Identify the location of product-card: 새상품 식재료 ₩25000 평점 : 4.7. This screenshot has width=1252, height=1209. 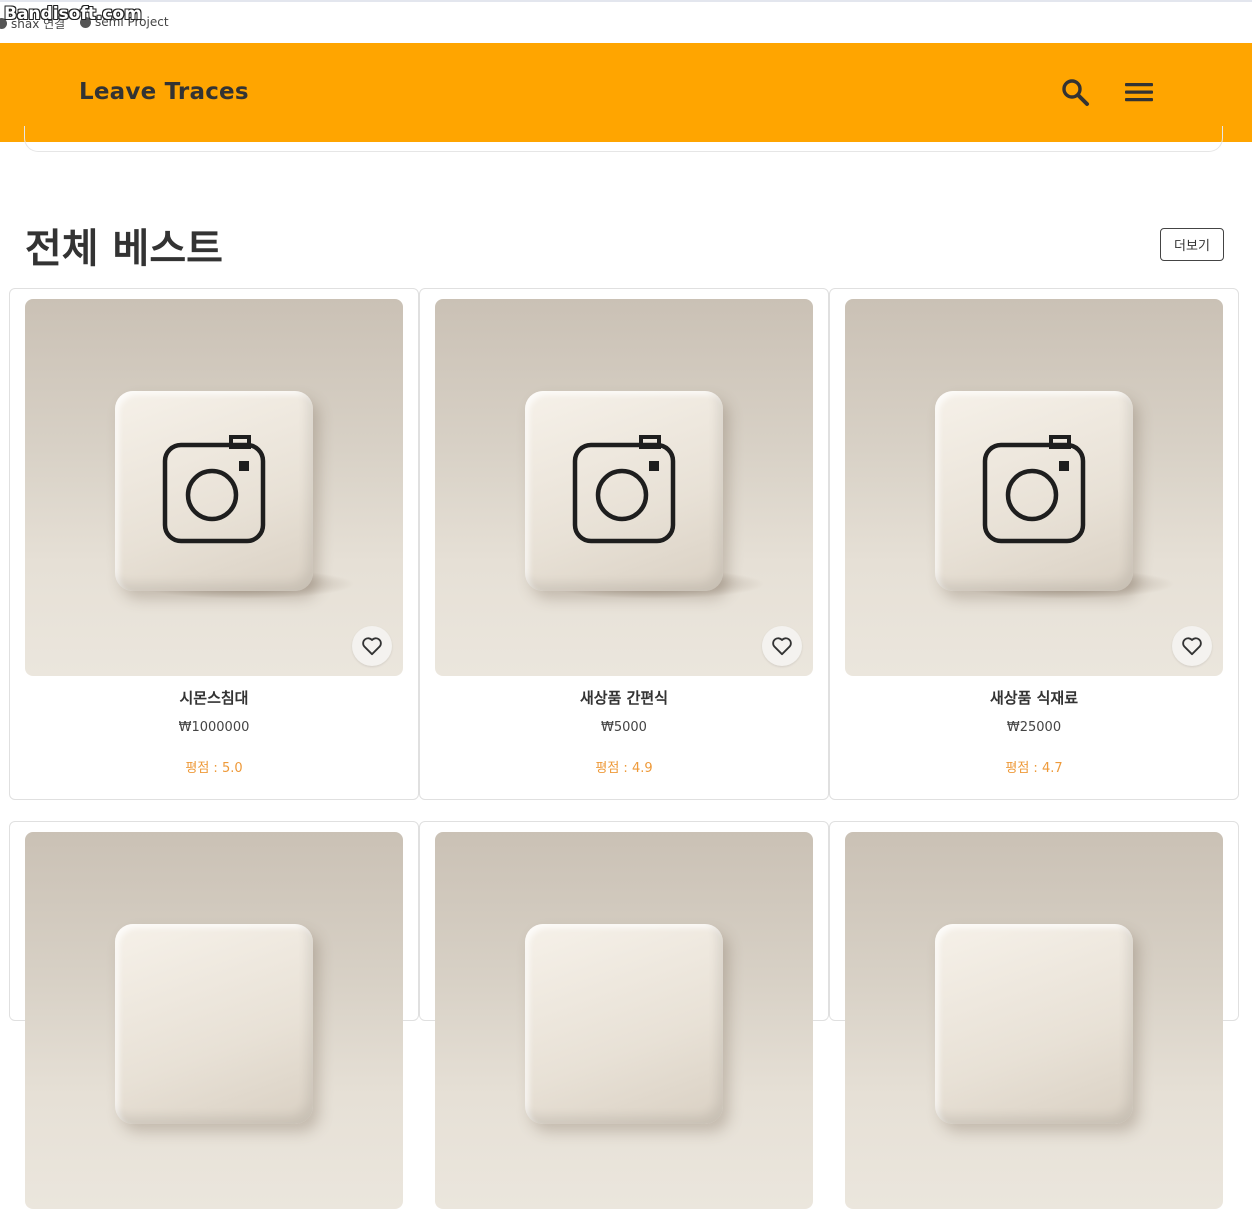
(1034, 544).